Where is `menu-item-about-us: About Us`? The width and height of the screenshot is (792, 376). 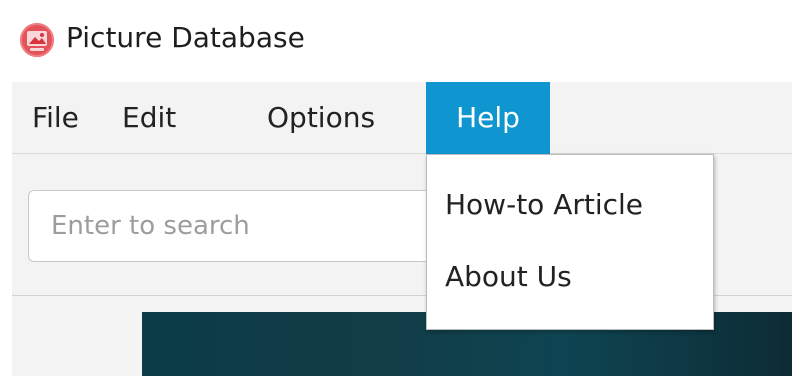 menu-item-about-us: About Us is located at coordinates (570, 277).